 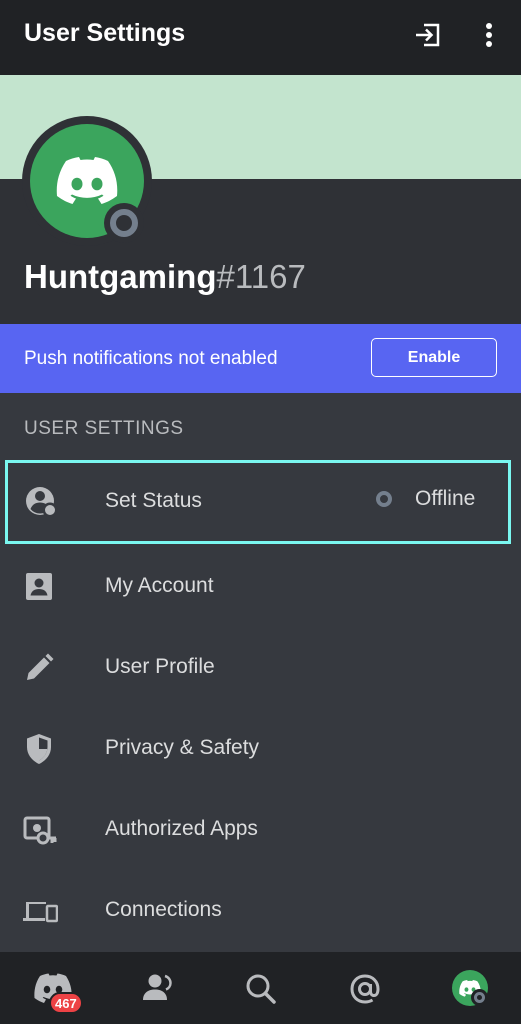 What do you see at coordinates (158, 989) in the screenshot?
I see `friends-icon` at bounding box center [158, 989].